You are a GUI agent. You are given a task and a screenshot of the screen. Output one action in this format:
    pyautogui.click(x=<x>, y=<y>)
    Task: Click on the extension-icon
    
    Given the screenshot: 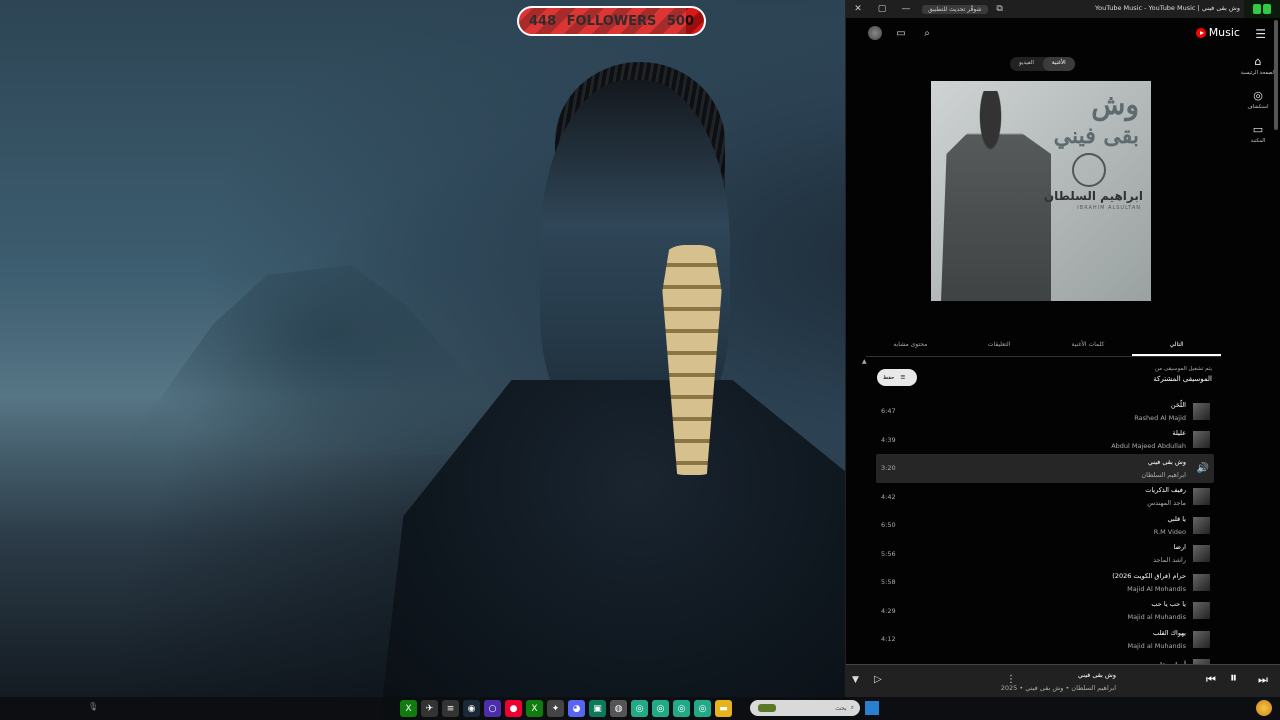 What is the action you would take?
    pyautogui.click(x=1262, y=9)
    